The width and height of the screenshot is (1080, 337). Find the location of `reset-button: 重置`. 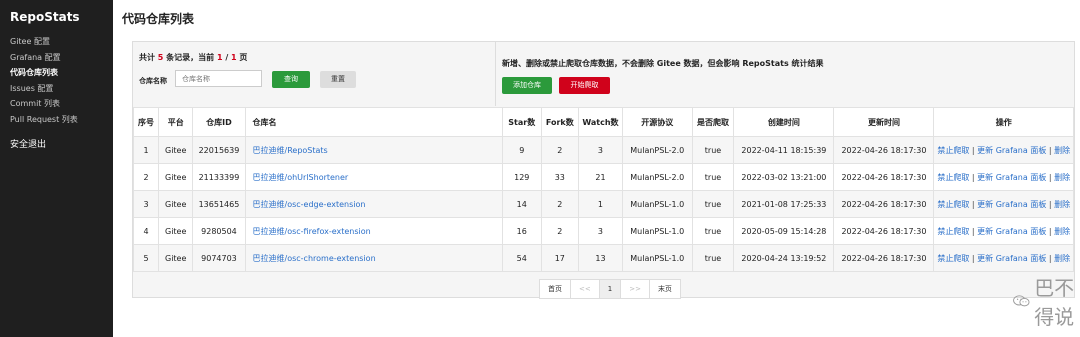

reset-button: 重置 is located at coordinates (338, 79).